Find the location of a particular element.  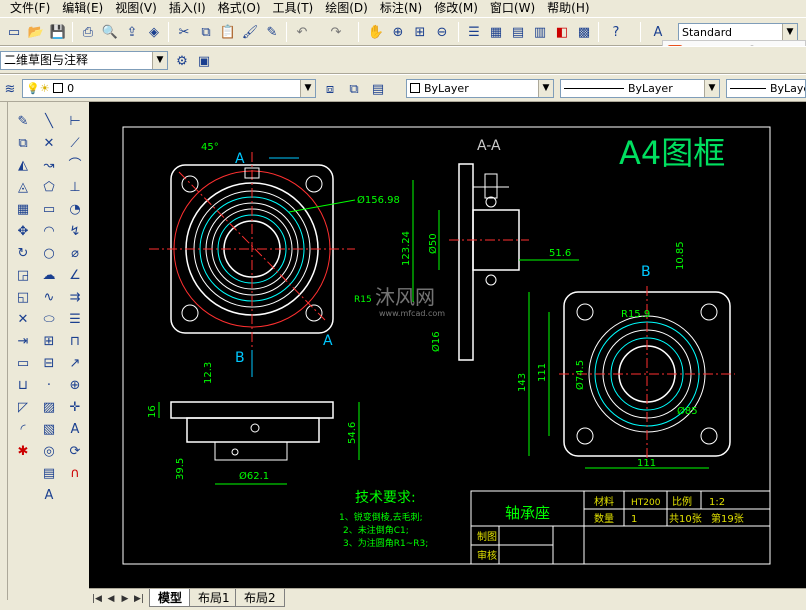

help-icon: ? is located at coordinates (616, 32).